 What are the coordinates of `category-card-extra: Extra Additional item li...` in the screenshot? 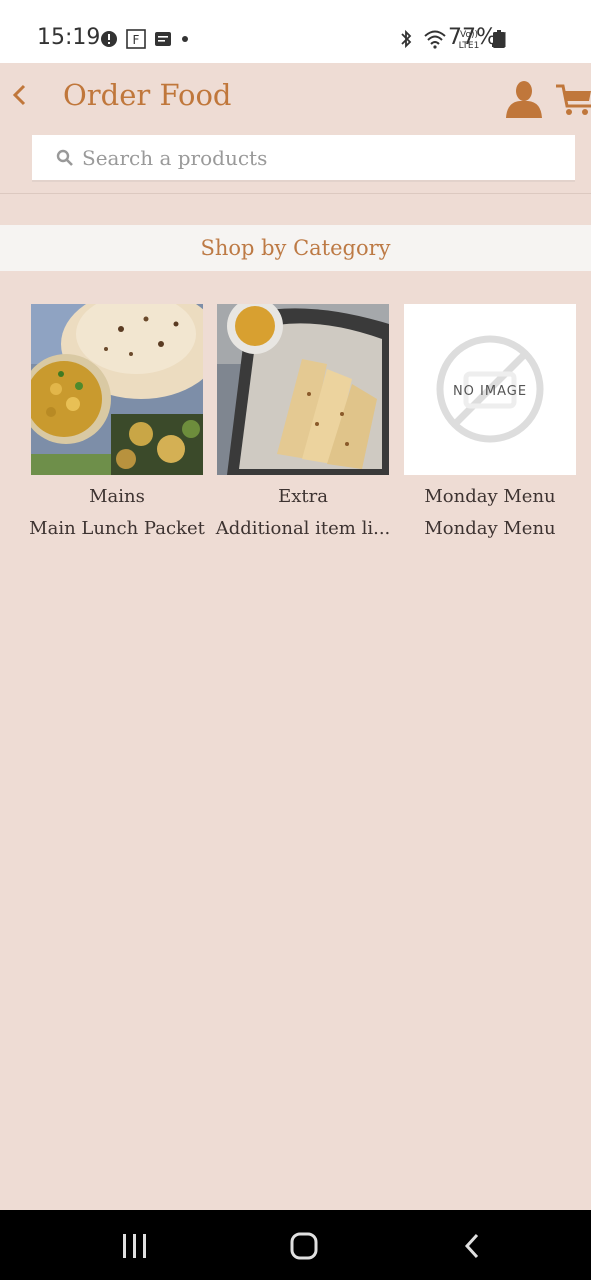 It's located at (303, 422).